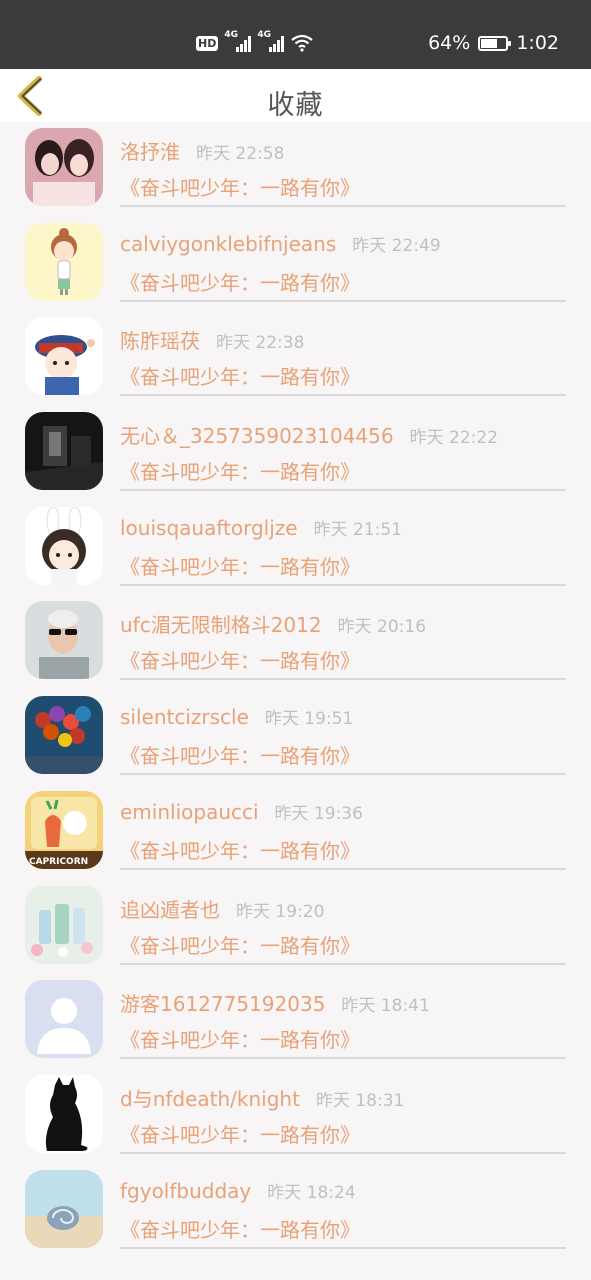 The width and height of the screenshot is (591, 1280). What do you see at coordinates (295, 105) in the screenshot?
I see `page-title: 收藏` at bounding box center [295, 105].